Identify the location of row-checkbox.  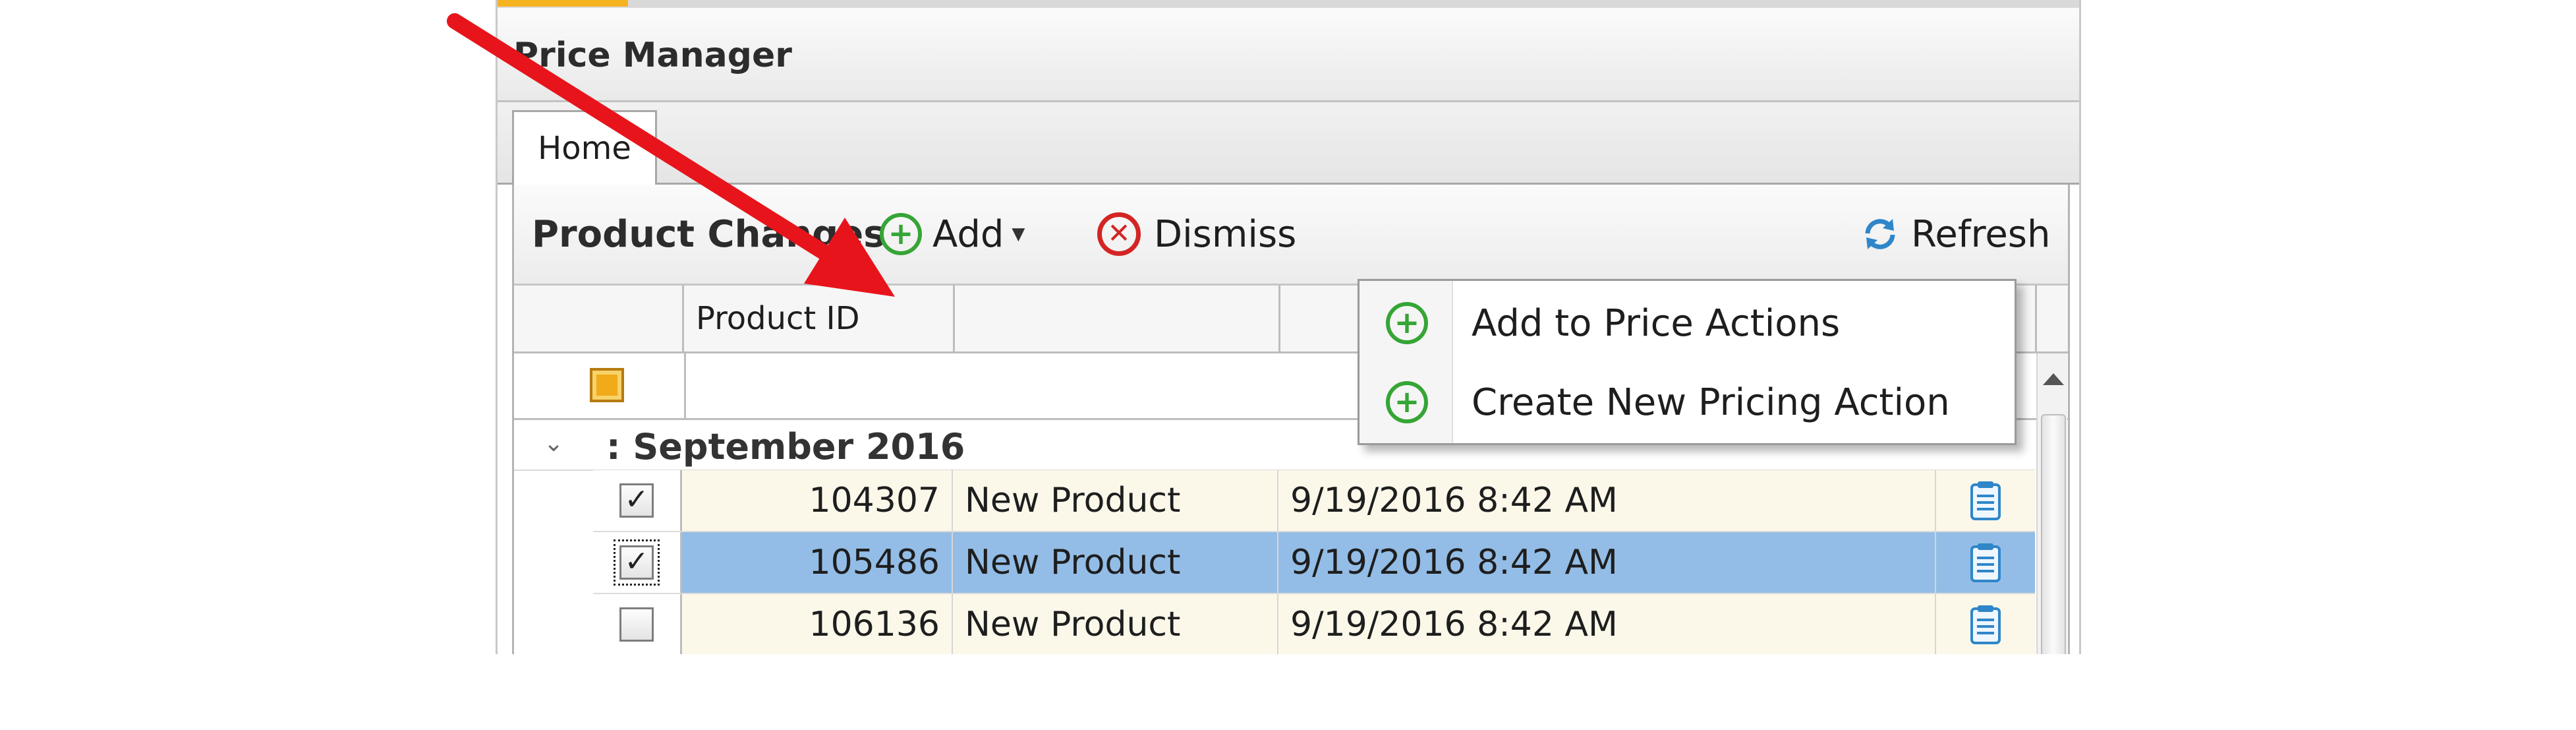
(636, 624).